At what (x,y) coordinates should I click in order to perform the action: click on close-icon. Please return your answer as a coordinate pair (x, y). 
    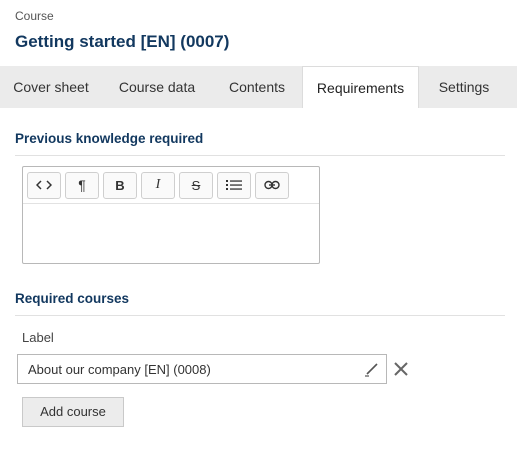
    Looking at the image, I should click on (401, 369).